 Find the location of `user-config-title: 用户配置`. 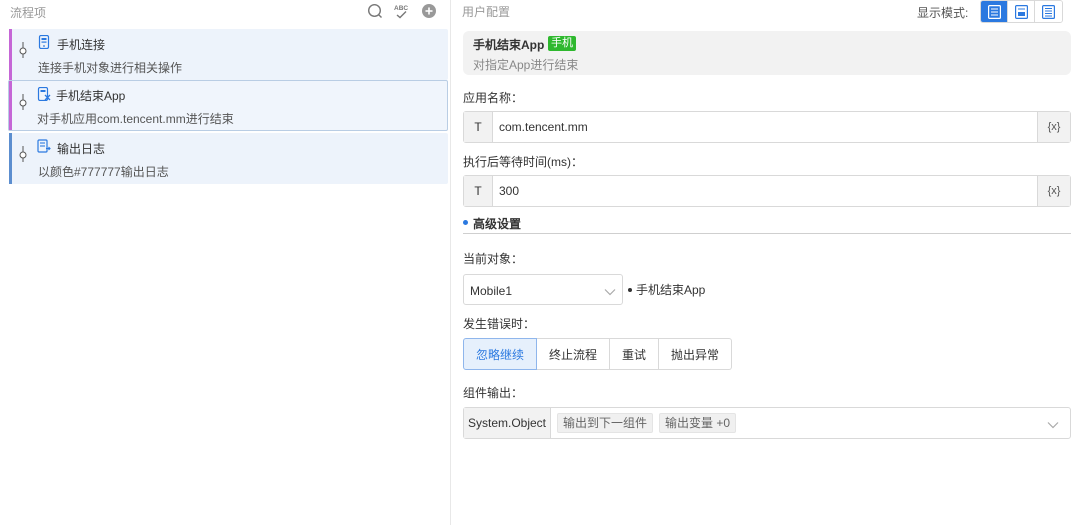

user-config-title: 用户配置 is located at coordinates (486, 12).